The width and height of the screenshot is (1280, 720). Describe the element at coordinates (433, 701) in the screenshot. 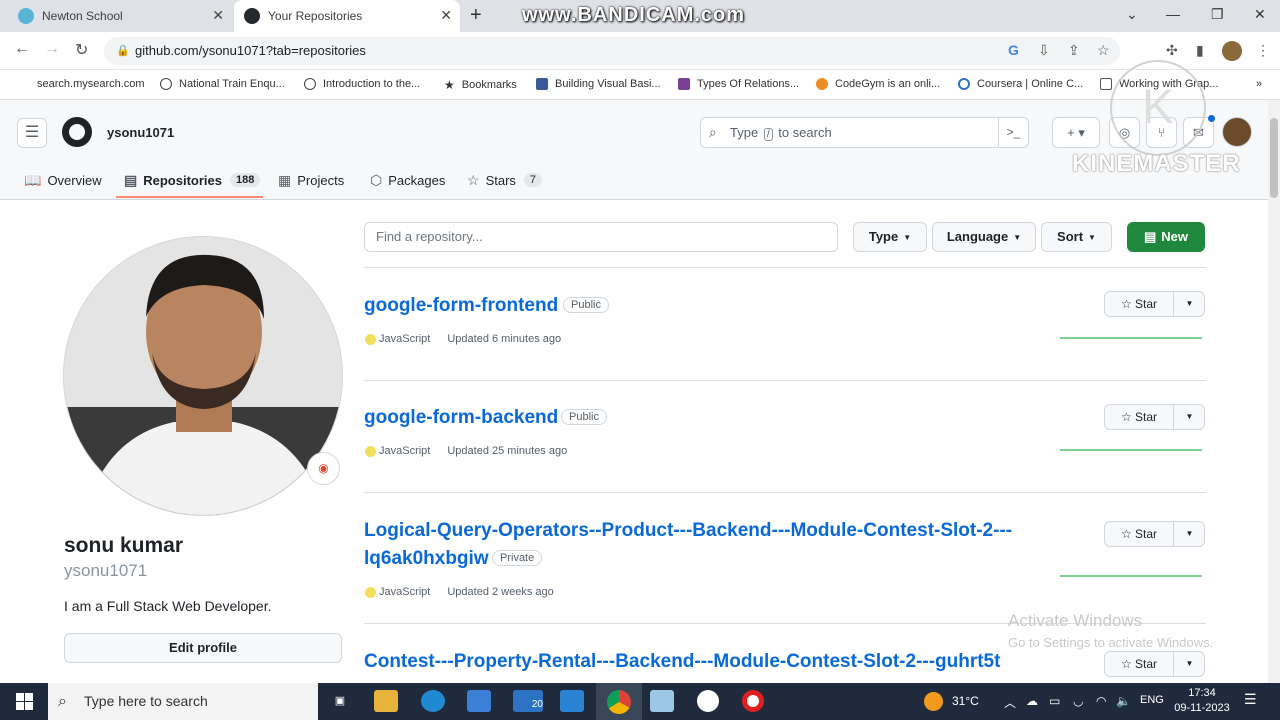

I see `edge-icon` at that location.